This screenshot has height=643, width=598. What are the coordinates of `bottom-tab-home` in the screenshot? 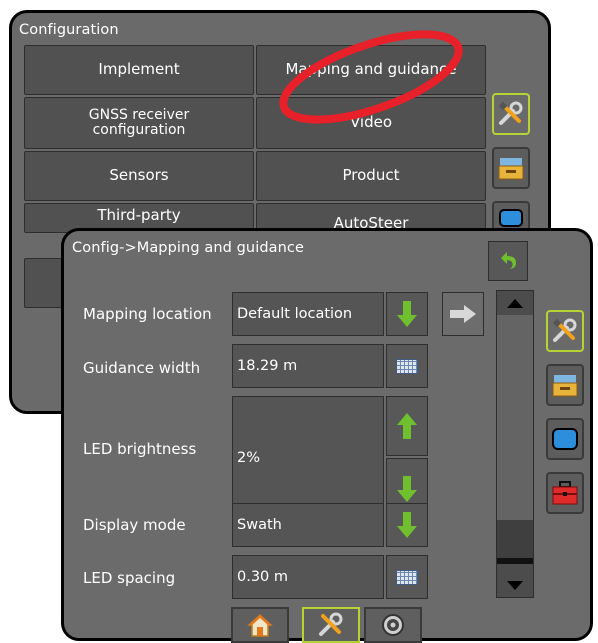 It's located at (260, 625).